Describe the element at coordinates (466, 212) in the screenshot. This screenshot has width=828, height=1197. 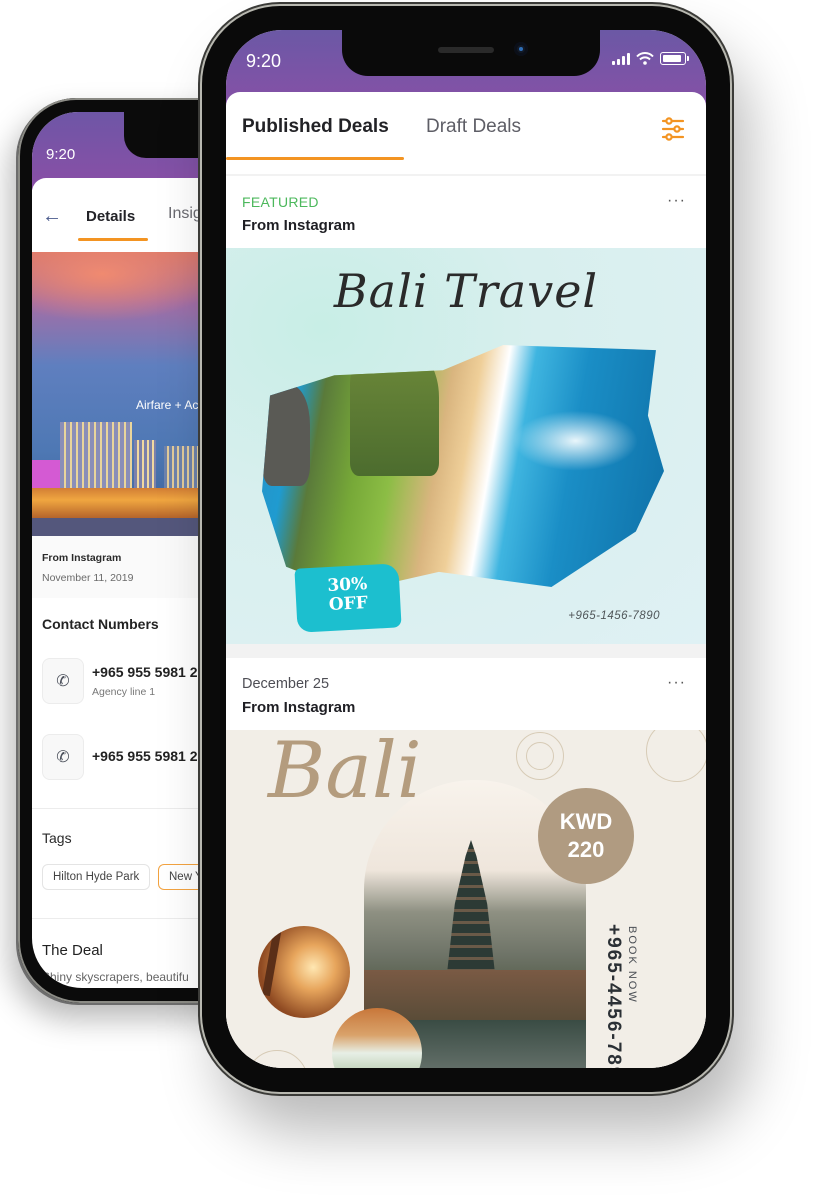
I see `deal-card-header: FEATURED From Instagram ···` at that location.